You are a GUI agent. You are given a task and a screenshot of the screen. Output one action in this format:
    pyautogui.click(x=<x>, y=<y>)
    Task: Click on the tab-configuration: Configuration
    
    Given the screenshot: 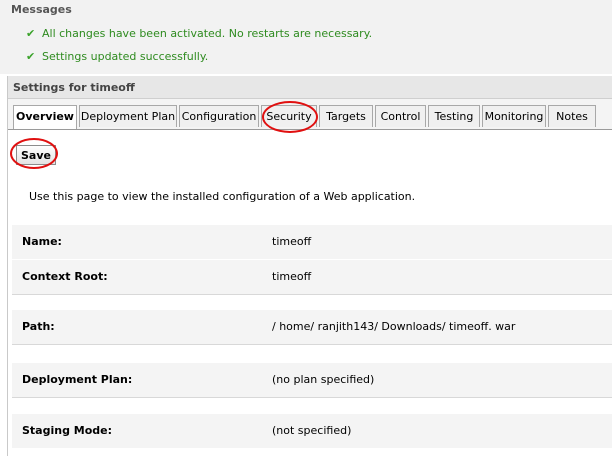 What is the action you would take?
    pyautogui.click(x=219, y=116)
    